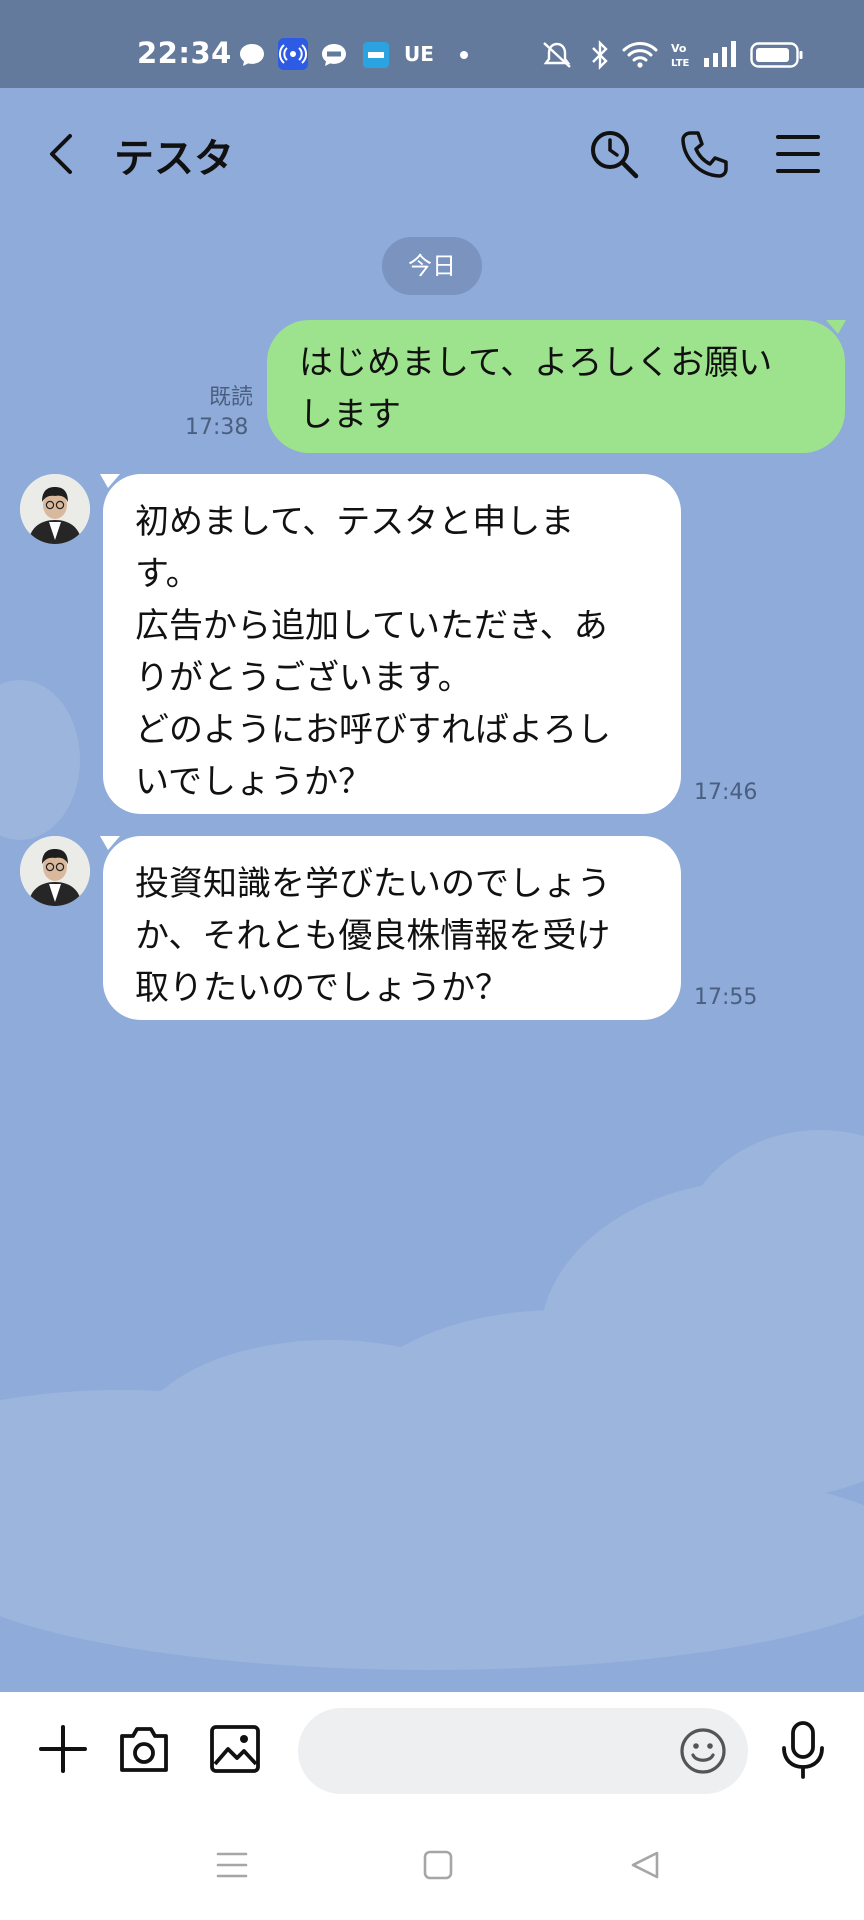 The width and height of the screenshot is (864, 1920). Describe the element at coordinates (184, 53) in the screenshot. I see `status-time: 22:34` at that location.